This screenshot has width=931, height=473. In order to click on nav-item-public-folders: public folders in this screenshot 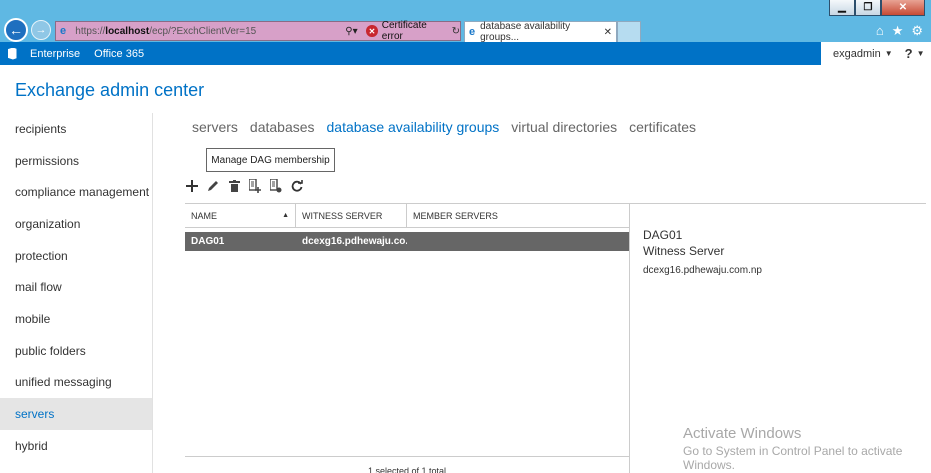, I will do `click(76, 351)`.